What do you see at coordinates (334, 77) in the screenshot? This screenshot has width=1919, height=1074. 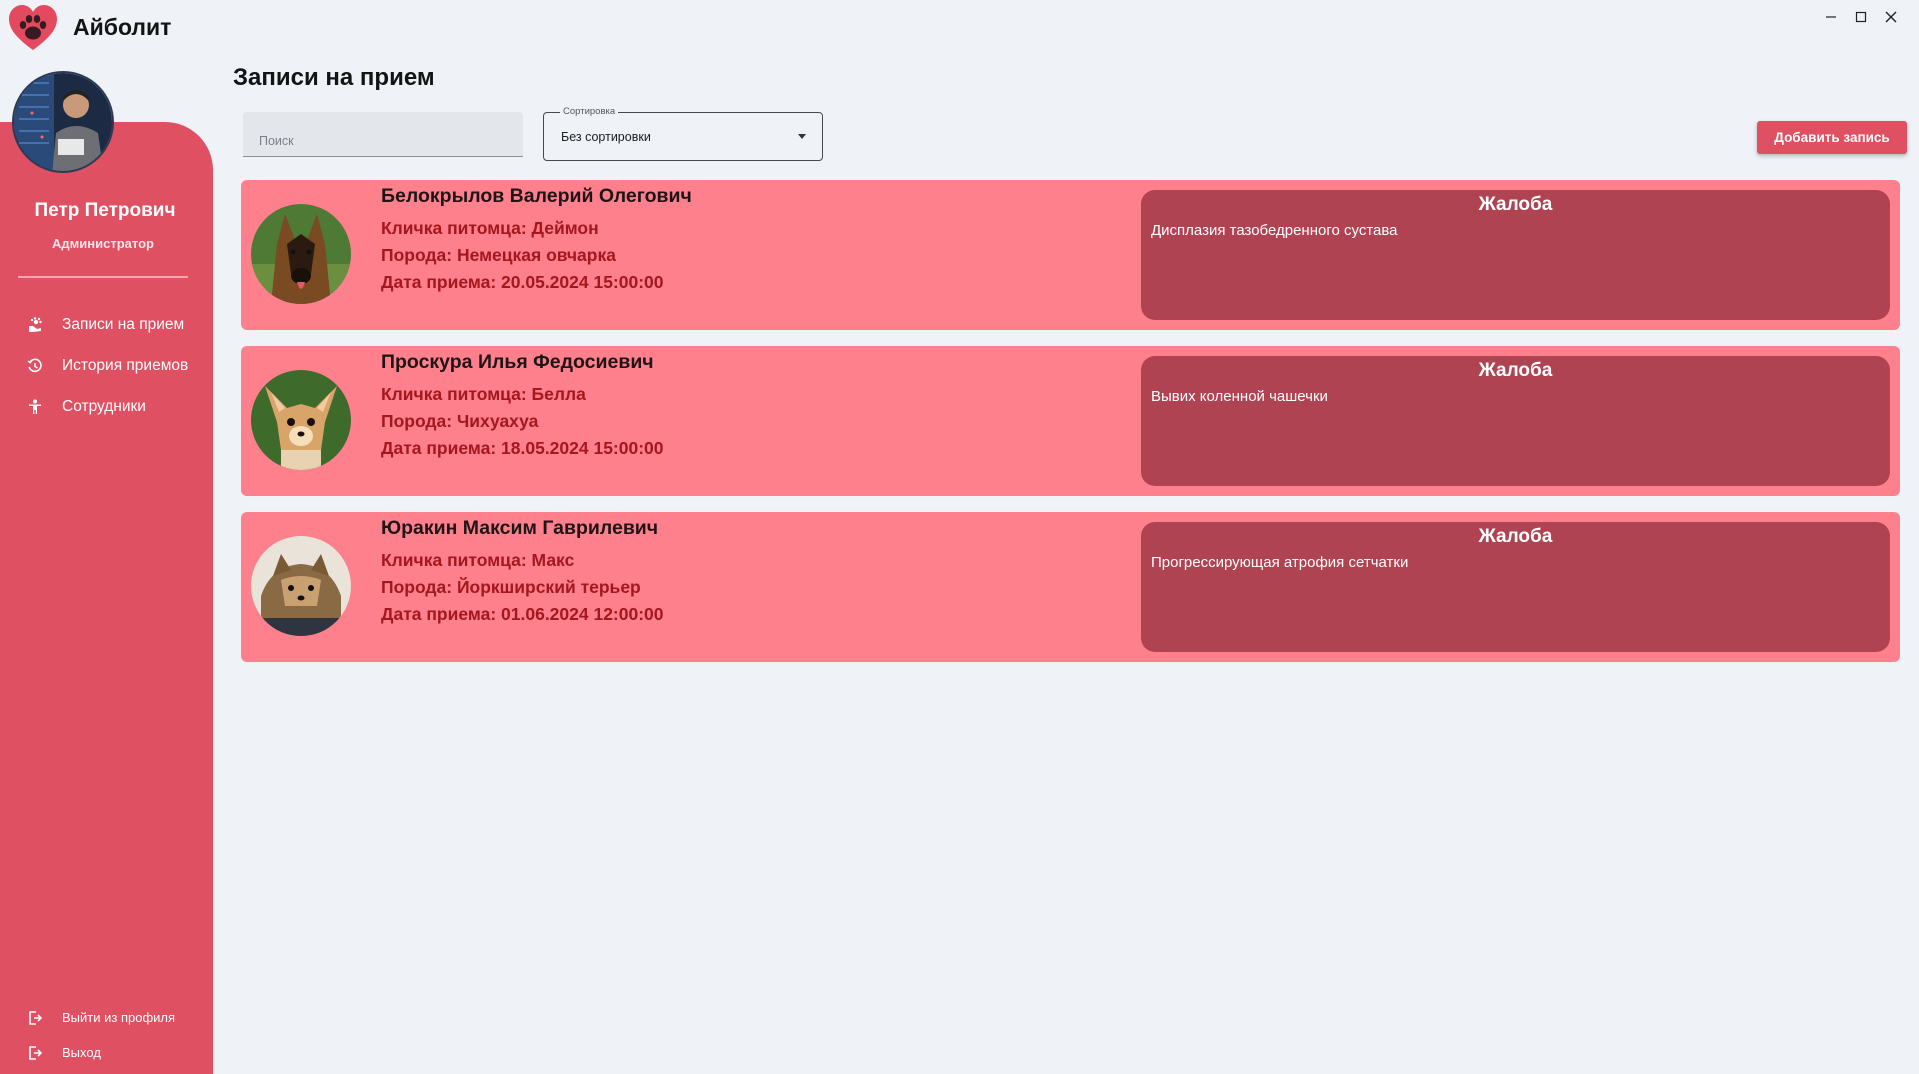 I see `page-title: Записи на прием` at bounding box center [334, 77].